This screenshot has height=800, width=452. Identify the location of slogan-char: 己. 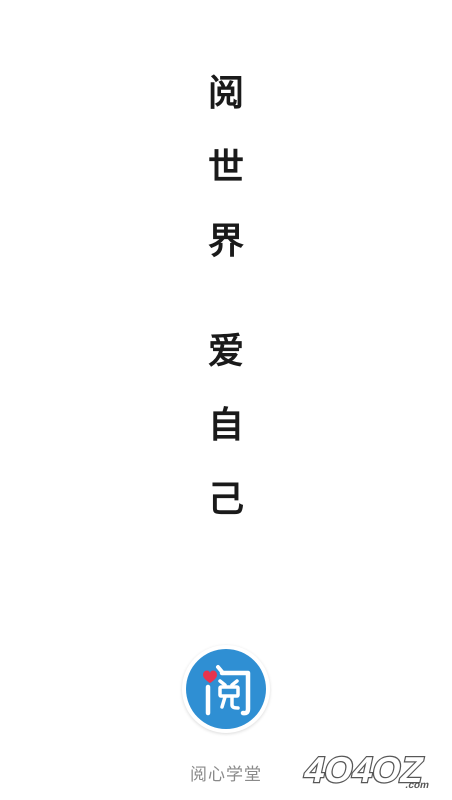
(225, 499).